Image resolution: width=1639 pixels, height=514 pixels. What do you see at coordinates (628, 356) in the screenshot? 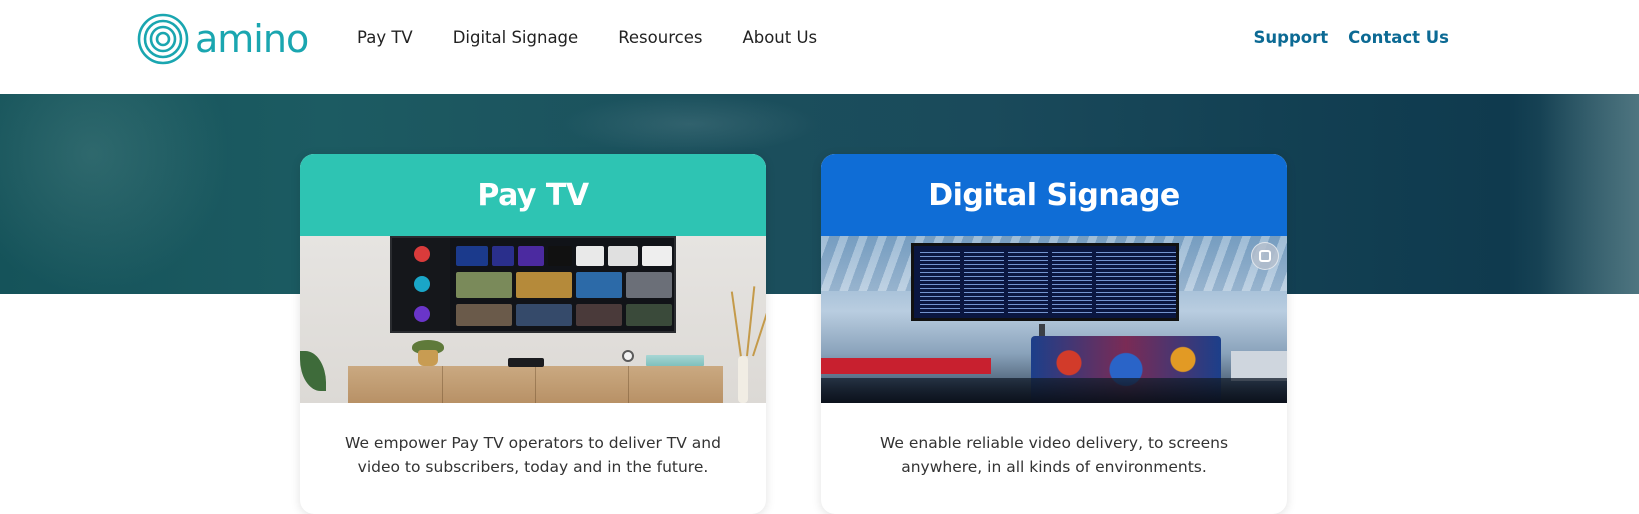
I see `alarm-clock` at bounding box center [628, 356].